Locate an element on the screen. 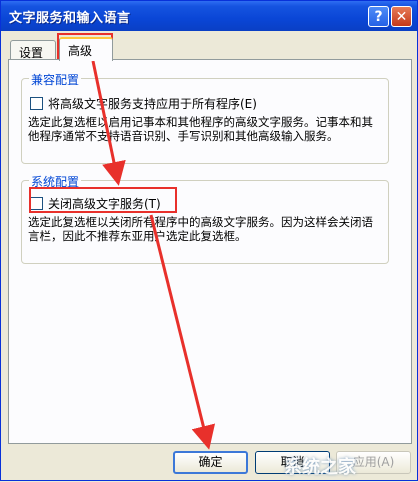  help-button: ? is located at coordinates (378, 16).